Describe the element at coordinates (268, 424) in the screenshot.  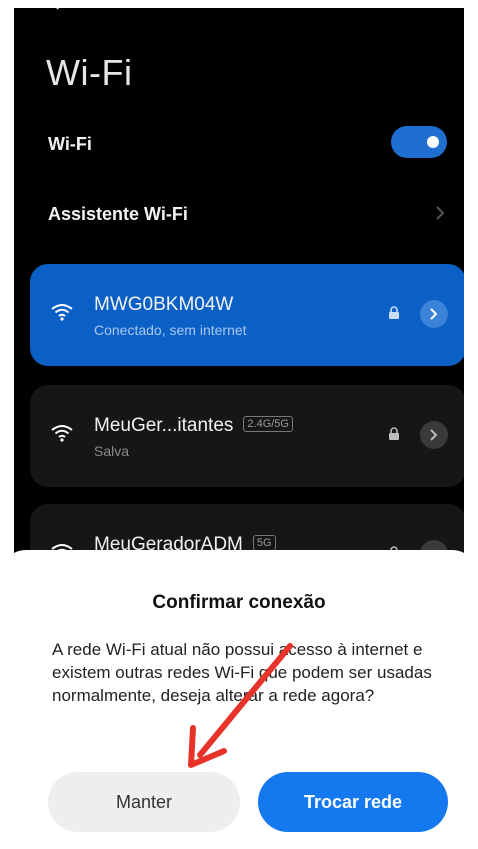
I see `band-badge: 2.4G/5G` at that location.